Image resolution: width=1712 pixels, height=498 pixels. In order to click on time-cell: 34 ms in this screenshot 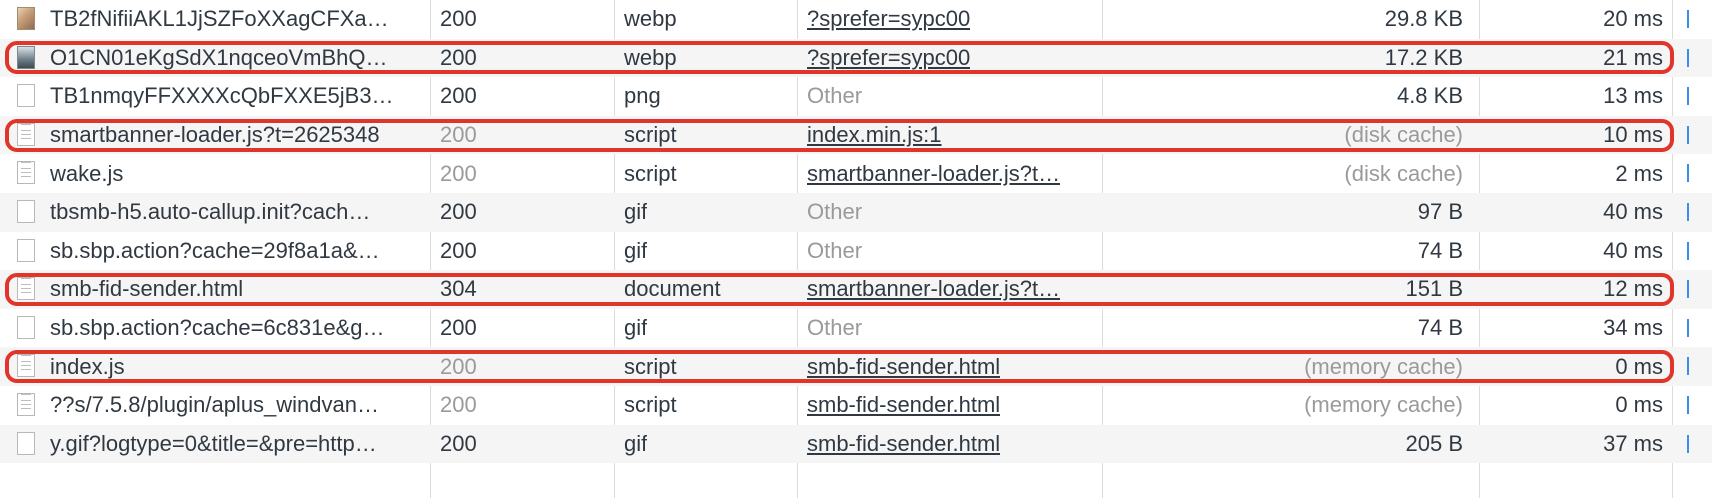, I will do `click(1575, 328)`.